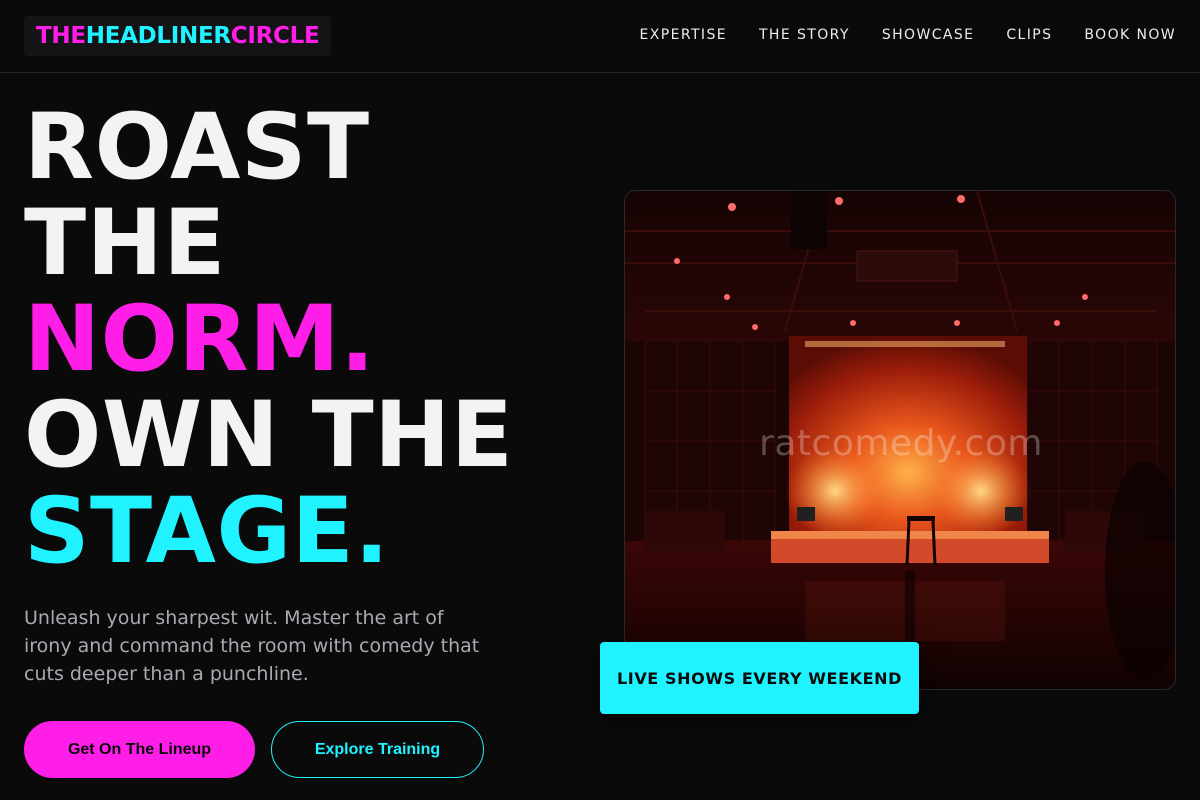 Image resolution: width=1200 pixels, height=800 pixels. Describe the element at coordinates (197, 147) in the screenshot. I see `hero-line-roast: ROAST` at that location.